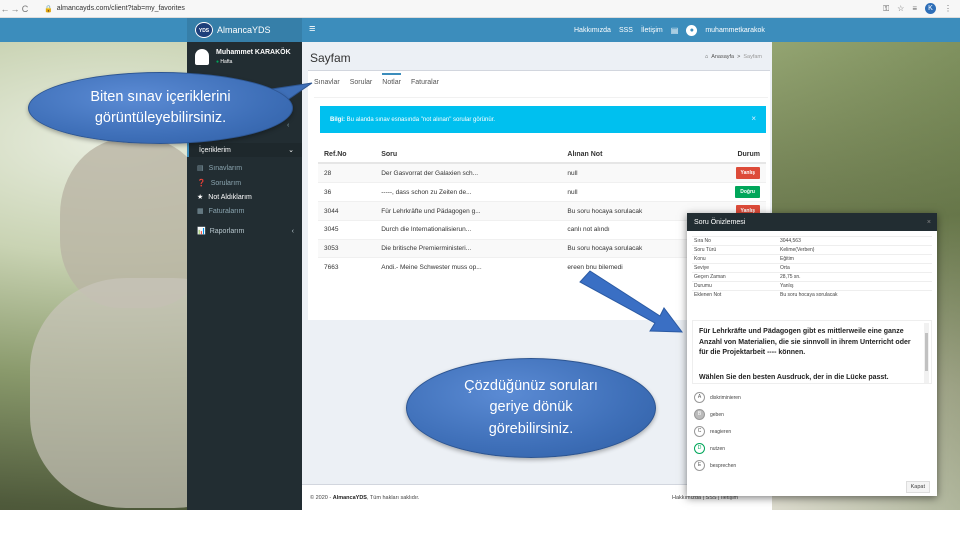  What do you see at coordinates (633, 192) in the screenshot?
I see `cell-not: null` at bounding box center [633, 192].